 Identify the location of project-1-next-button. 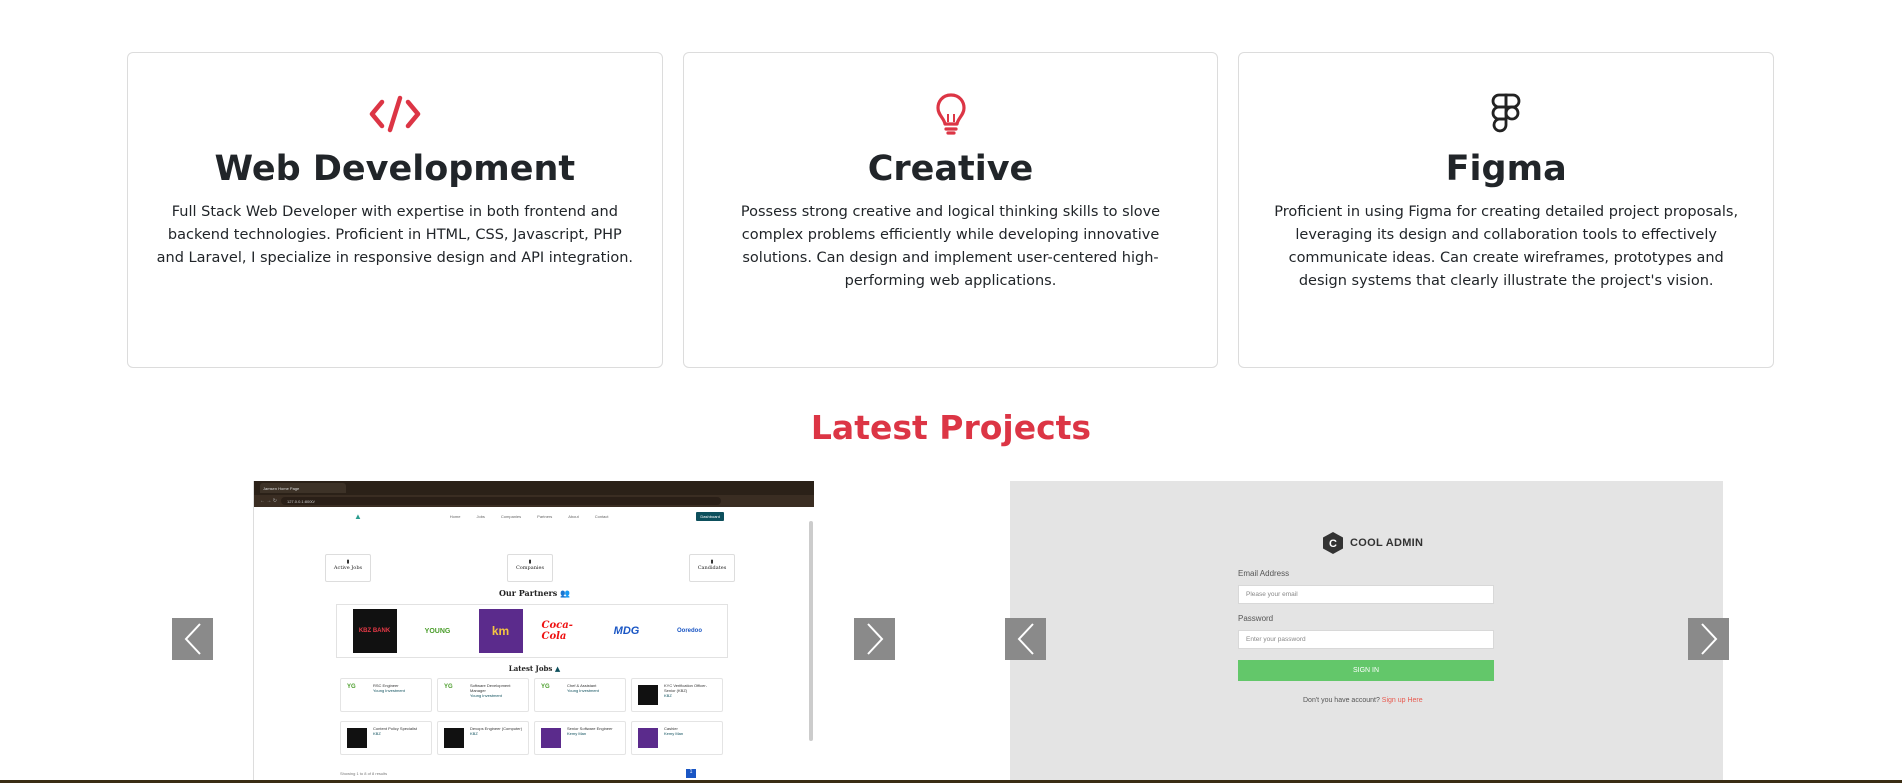
(874, 639).